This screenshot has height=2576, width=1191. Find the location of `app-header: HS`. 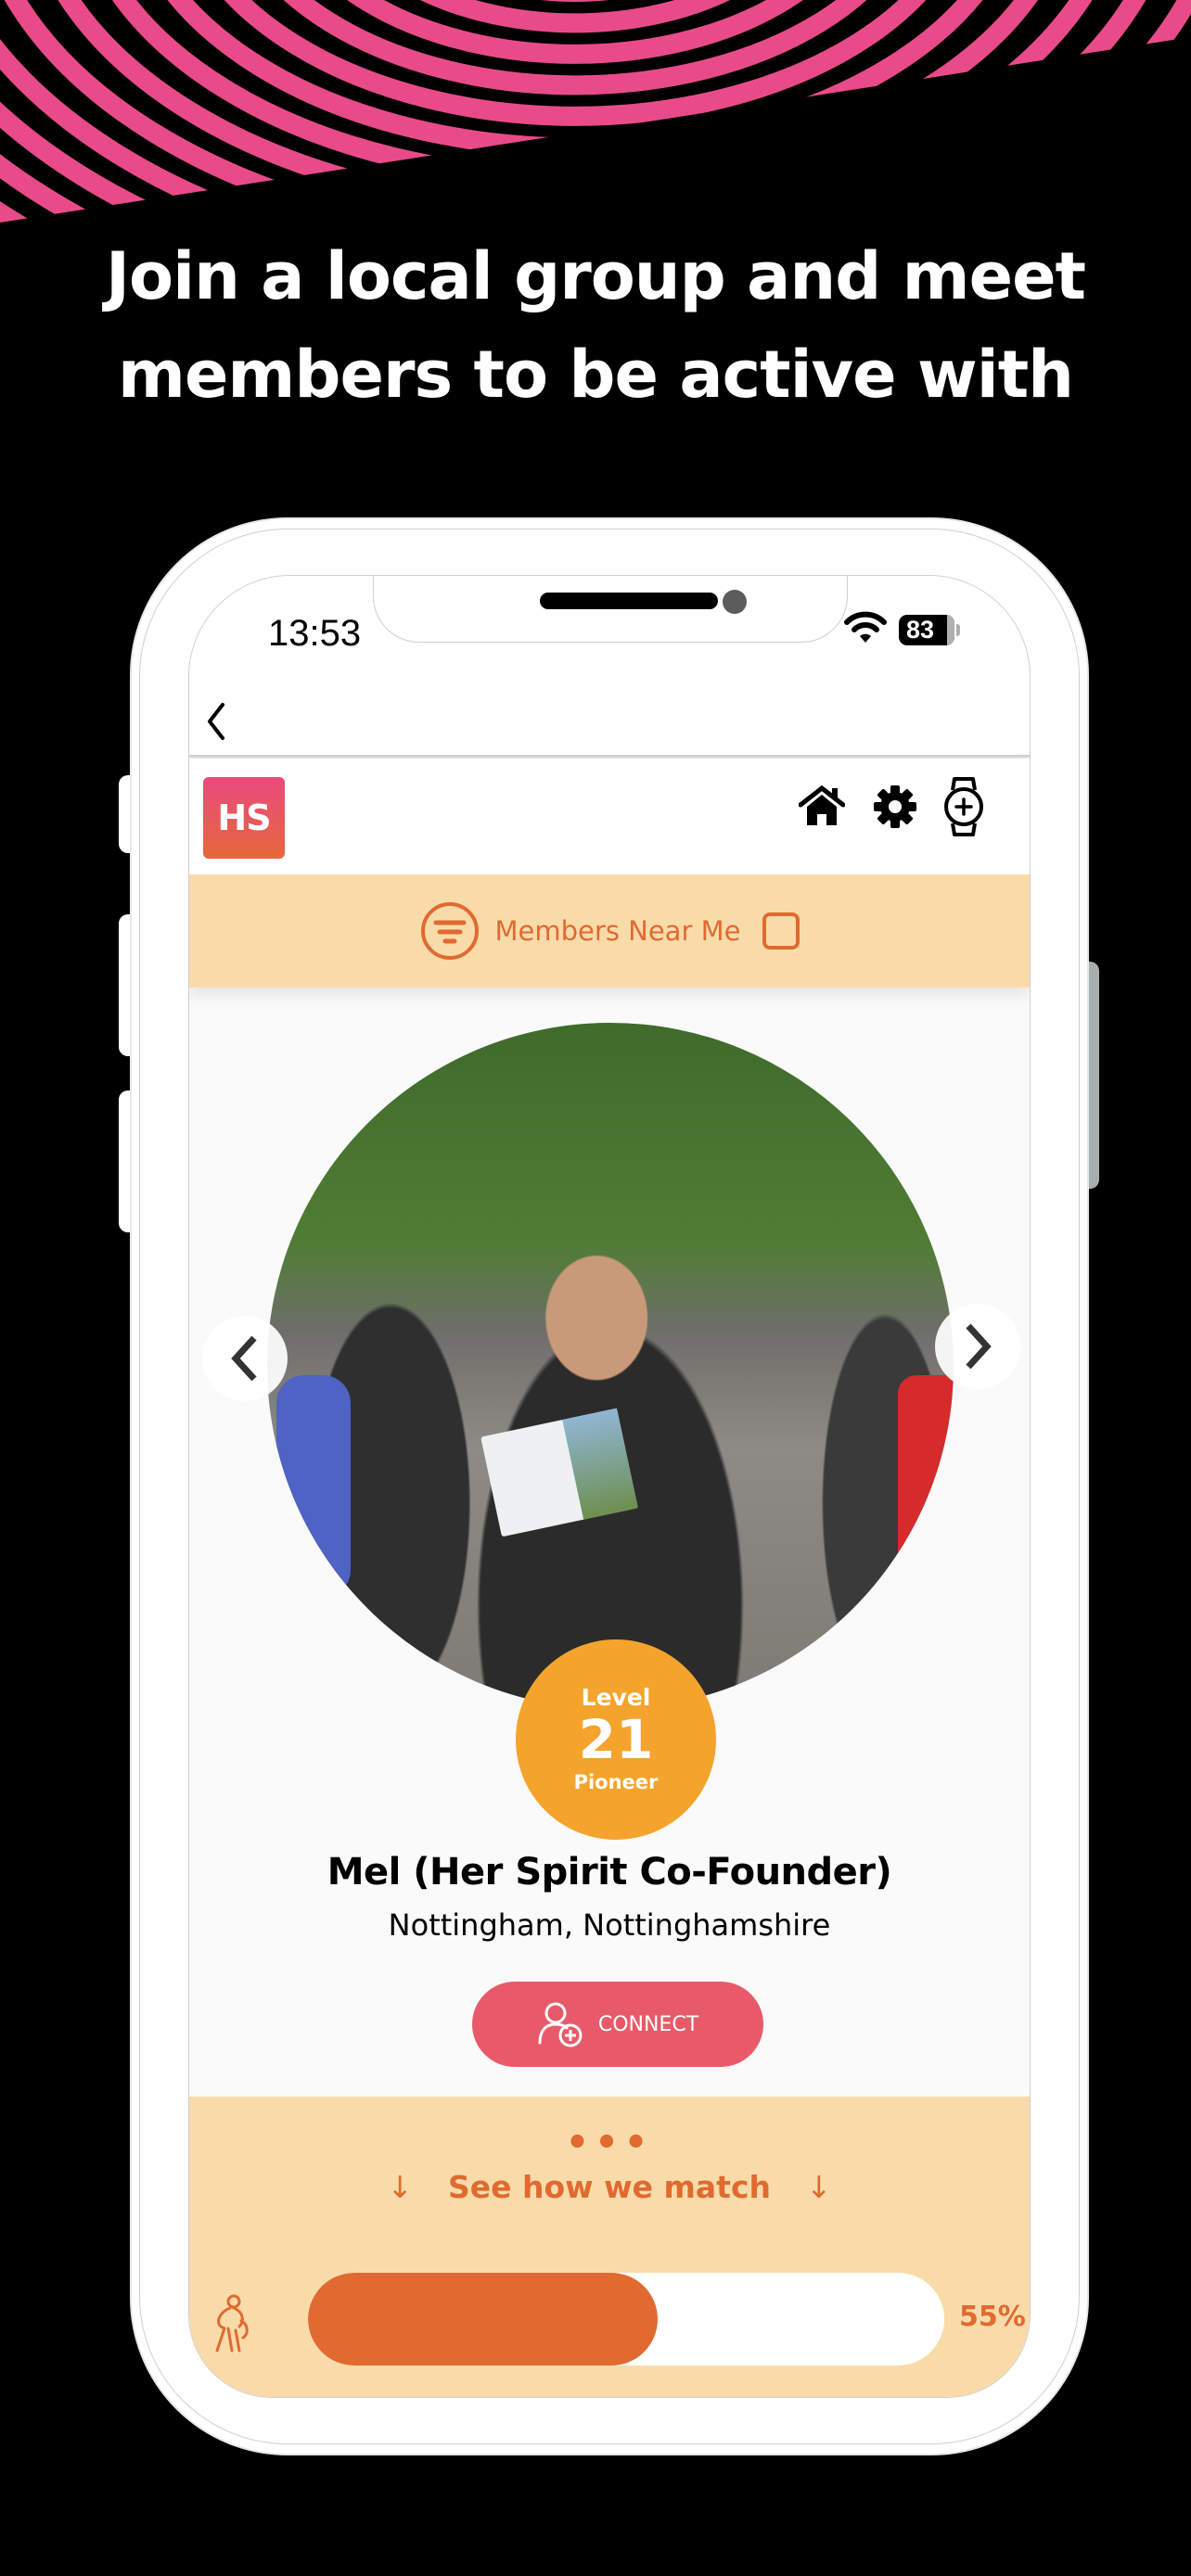

app-header: HS is located at coordinates (610, 816).